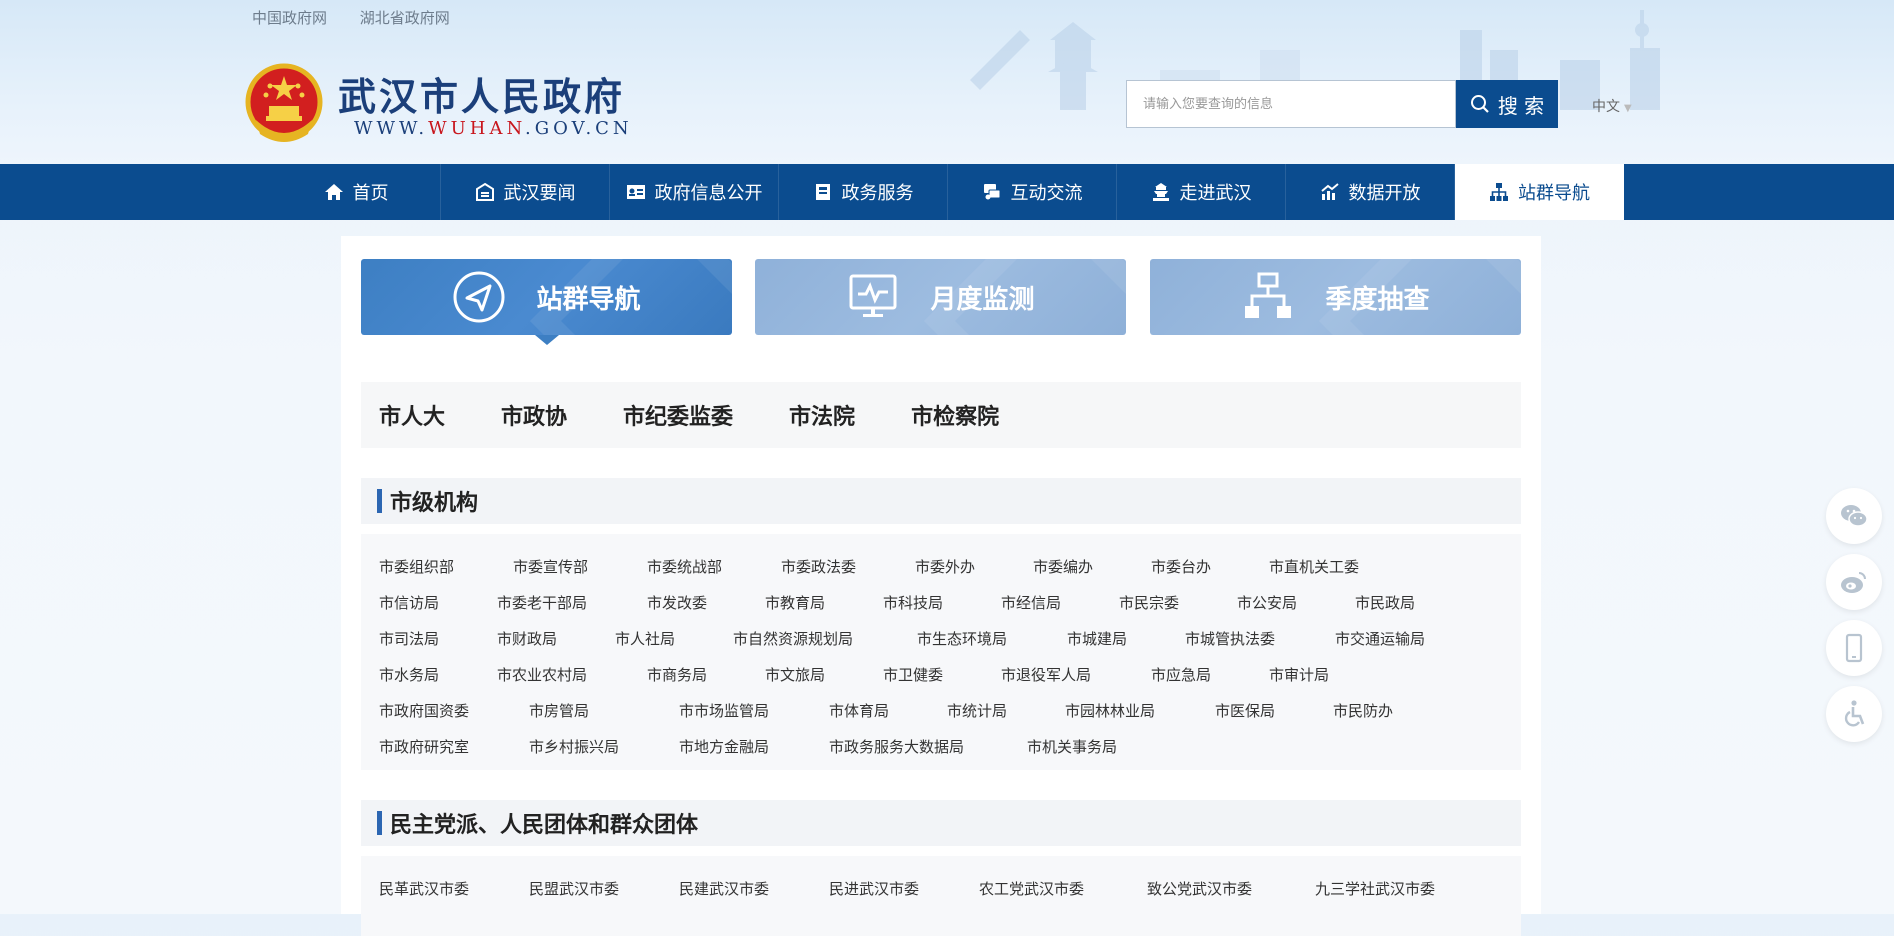 This screenshot has height=936, width=1894. I want to click on org-link: 民盟武汉市委, so click(604, 888).